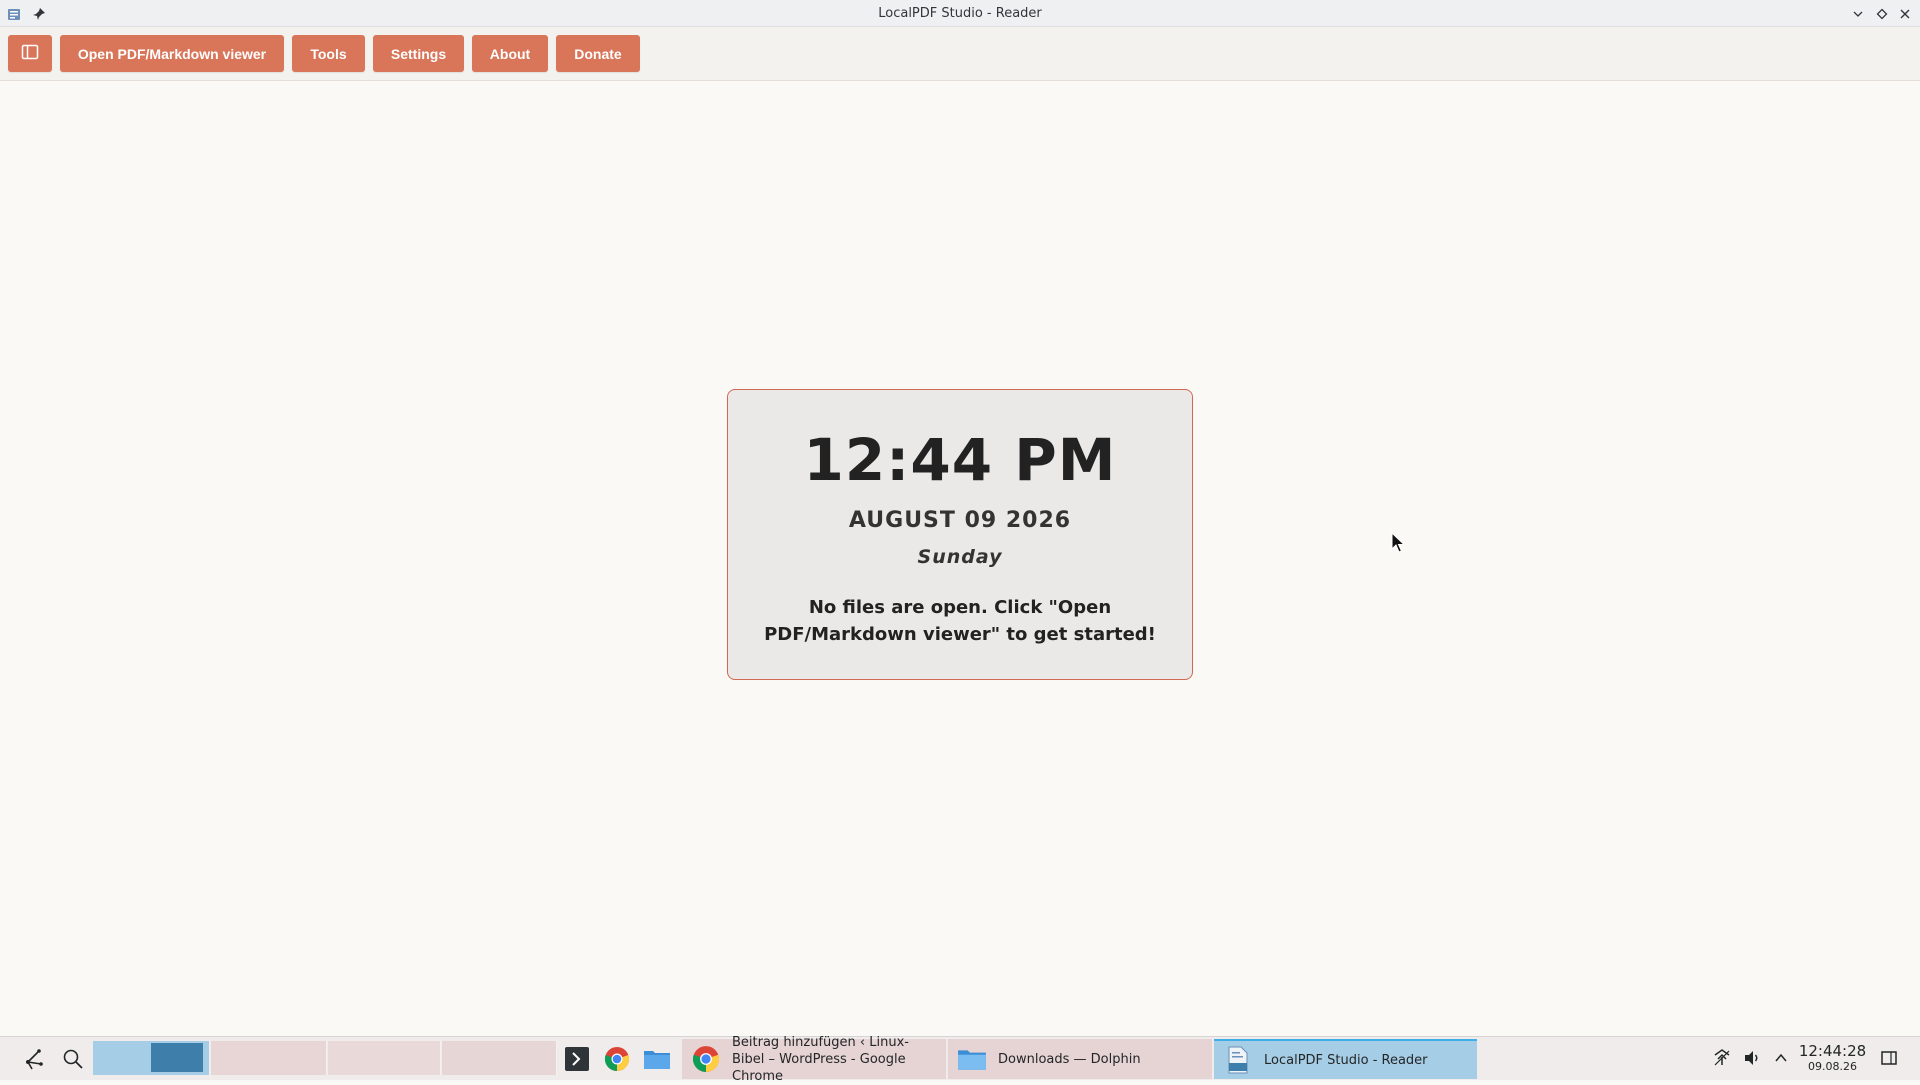 Image resolution: width=1920 pixels, height=1085 pixels. What do you see at coordinates (1832, 1051) in the screenshot?
I see `taskbar-clock-time: 12:44:28` at bounding box center [1832, 1051].